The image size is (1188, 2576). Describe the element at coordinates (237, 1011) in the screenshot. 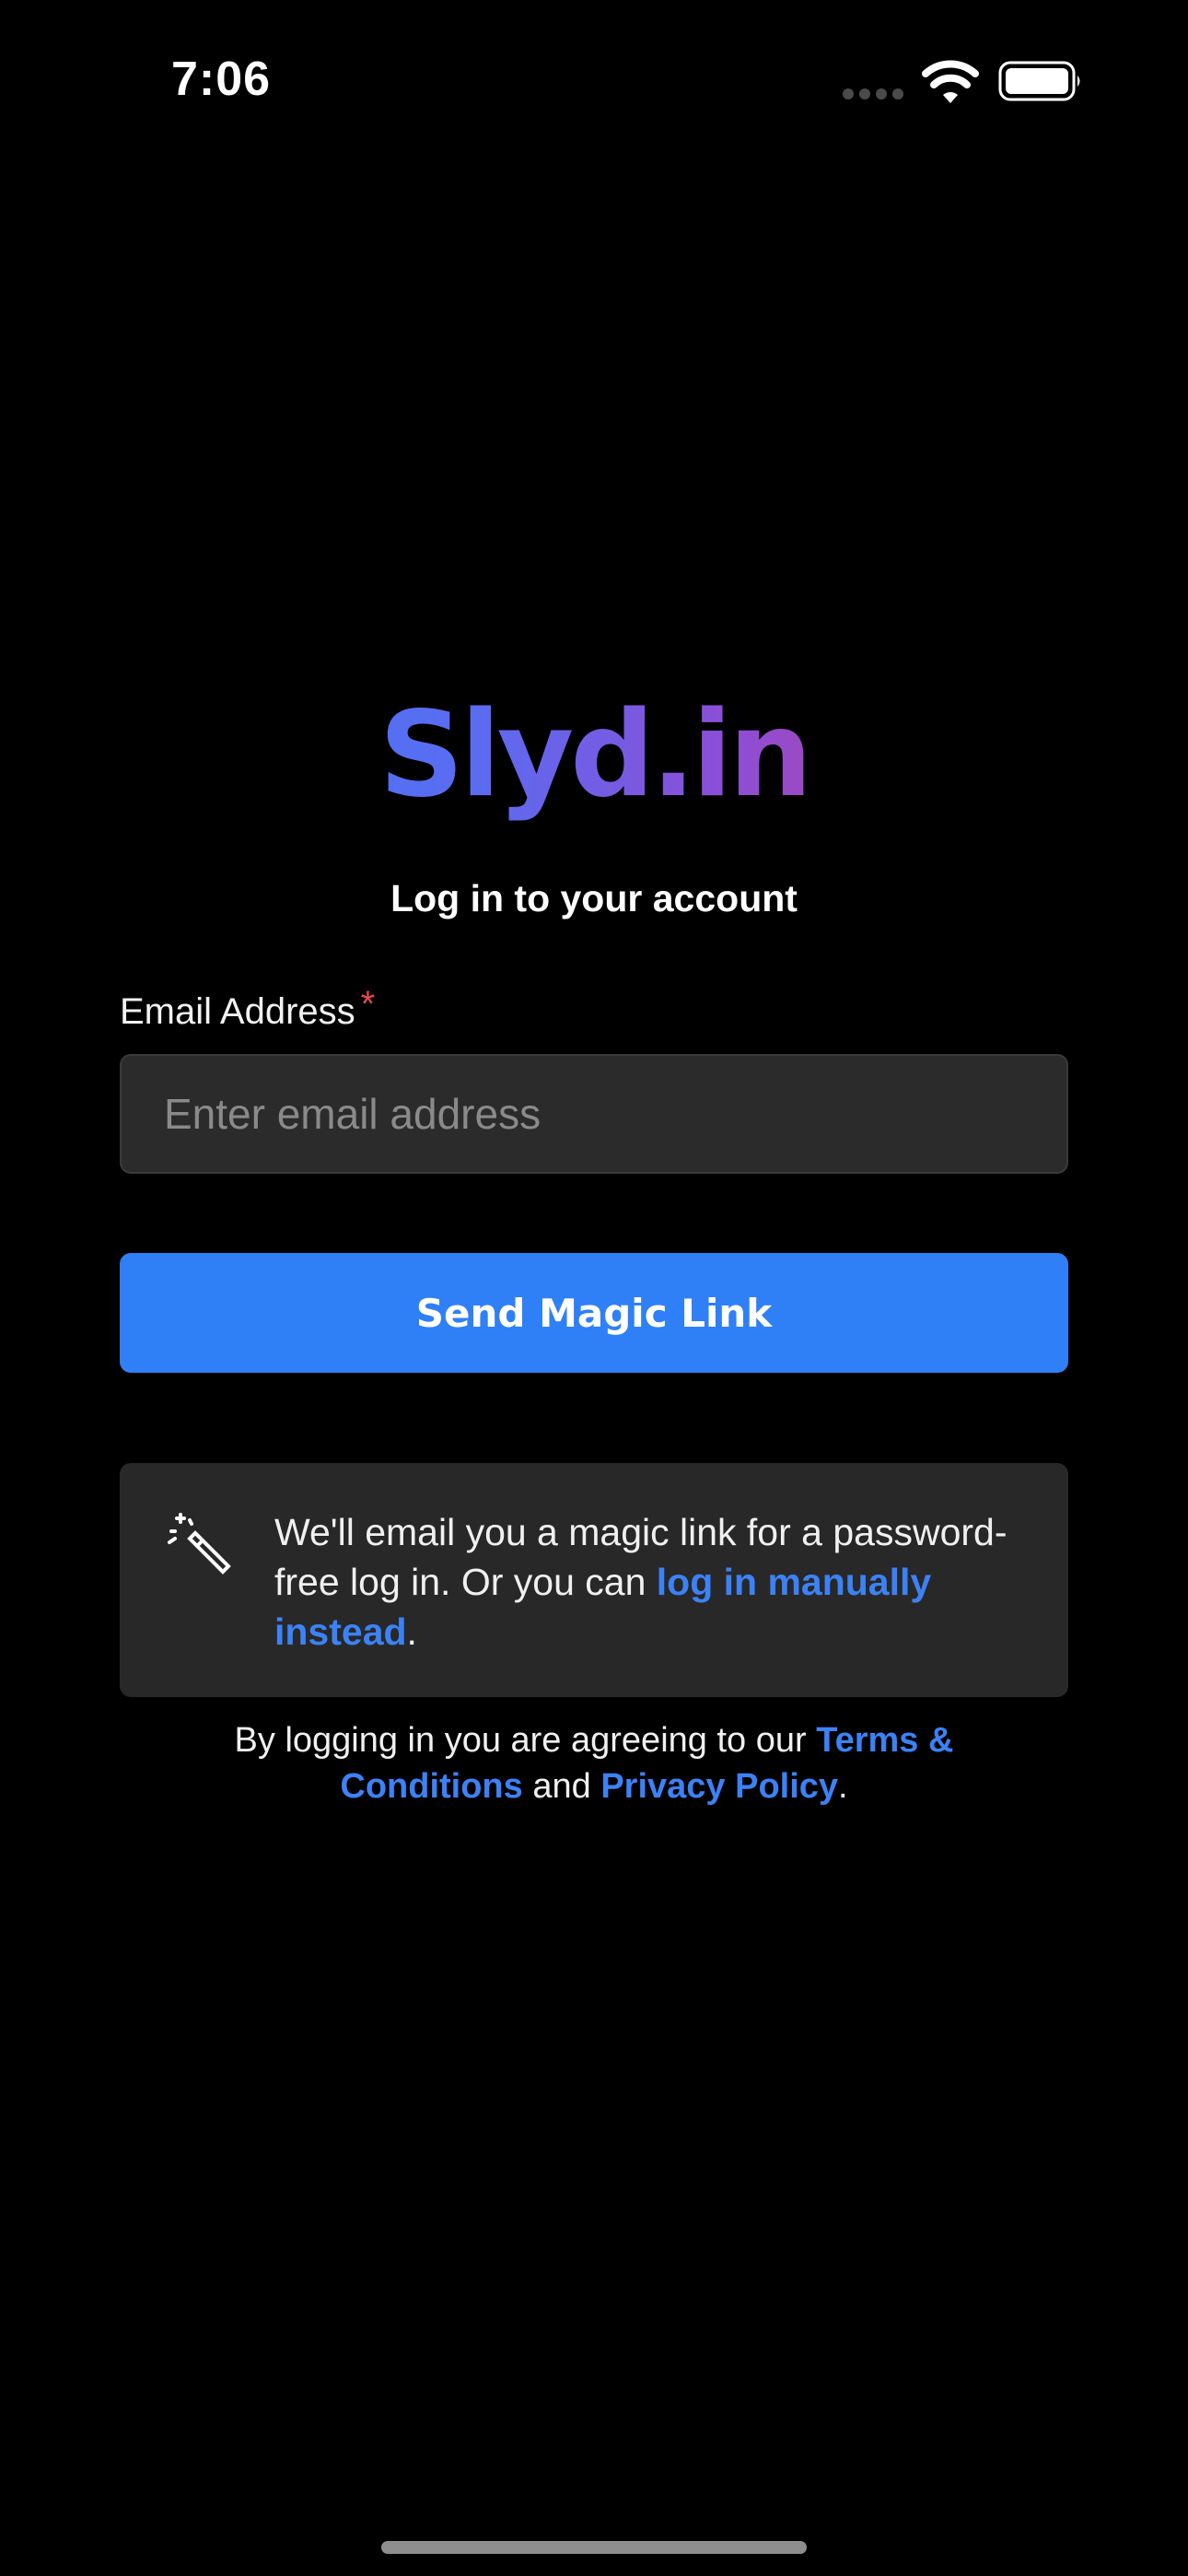

I see `email-label-text: Email Address` at that location.